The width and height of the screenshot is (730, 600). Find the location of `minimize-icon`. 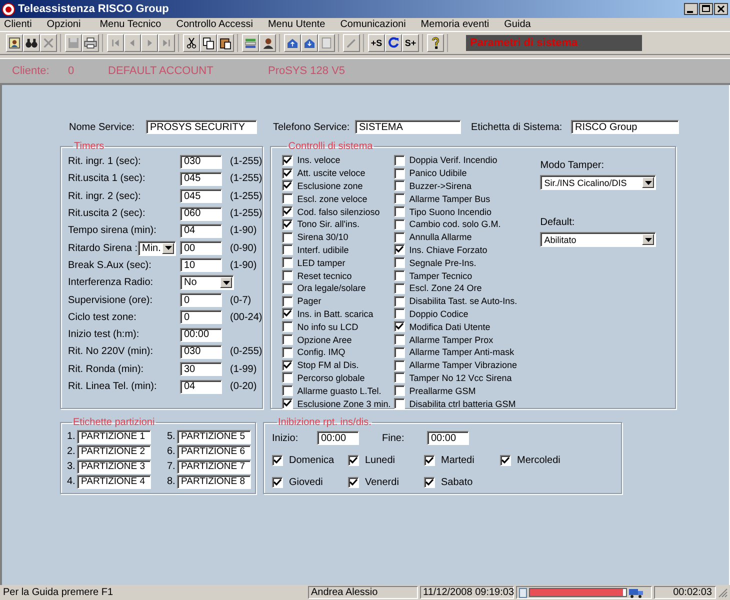

minimize-icon is located at coordinates (691, 9).